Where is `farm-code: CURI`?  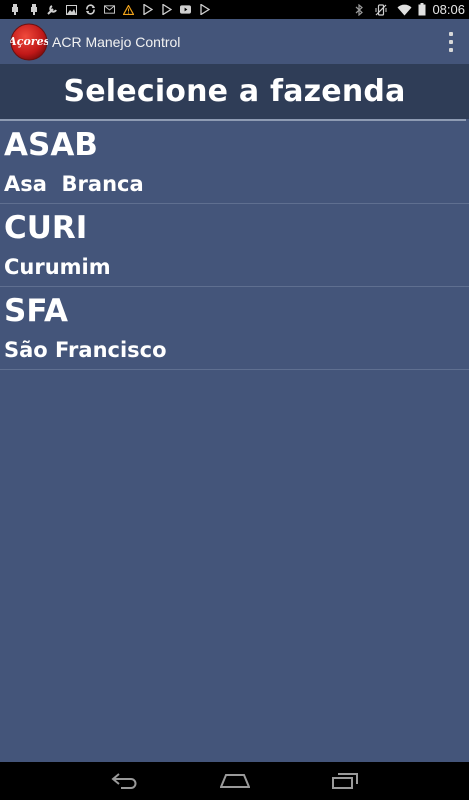 farm-code: CURI is located at coordinates (46, 228).